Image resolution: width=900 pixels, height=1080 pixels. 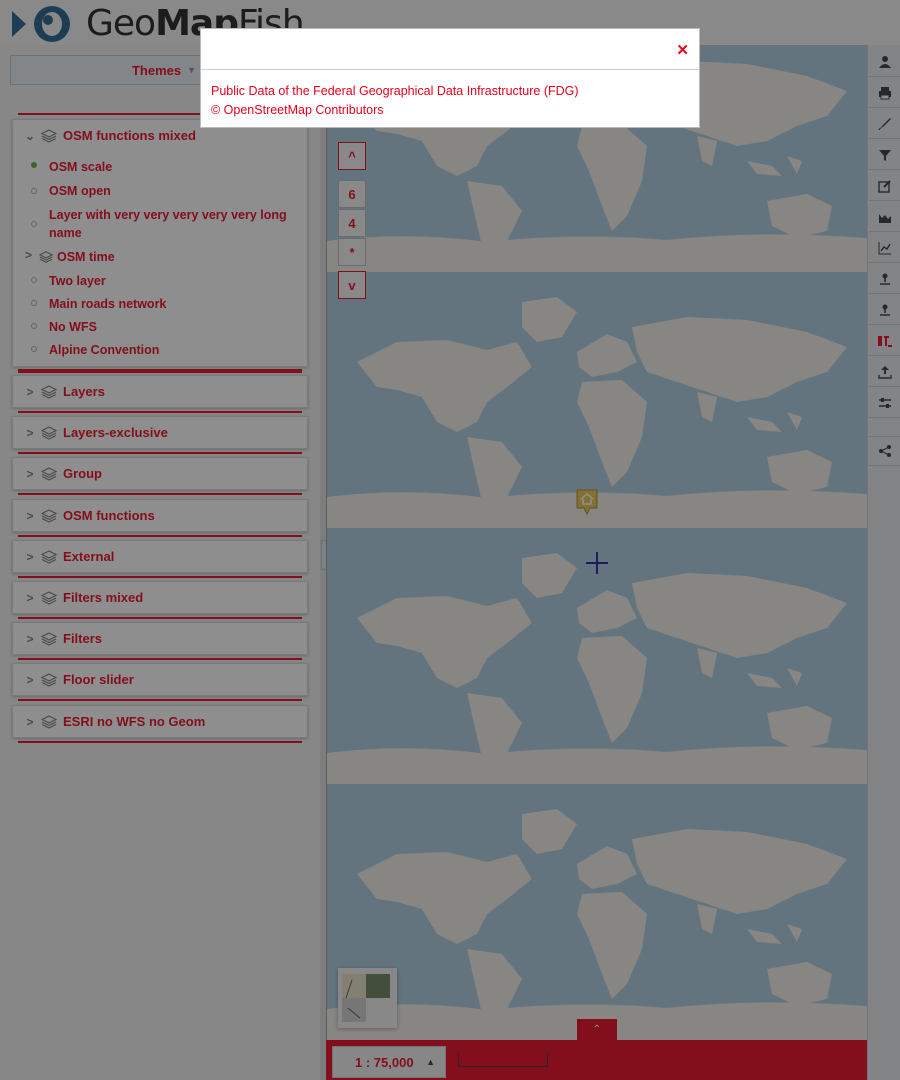 I want to click on print-icon, so click(x=885, y=92).